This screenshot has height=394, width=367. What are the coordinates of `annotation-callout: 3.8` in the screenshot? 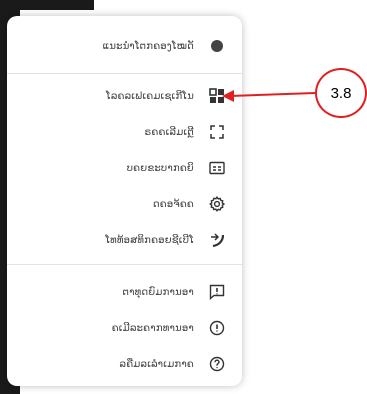 It's located at (341, 93).